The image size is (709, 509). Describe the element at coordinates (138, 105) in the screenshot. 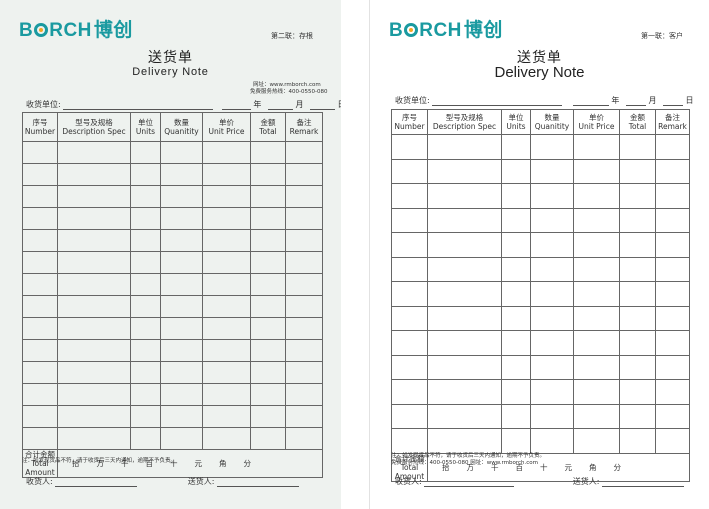

I see `receiving-unit-field` at that location.